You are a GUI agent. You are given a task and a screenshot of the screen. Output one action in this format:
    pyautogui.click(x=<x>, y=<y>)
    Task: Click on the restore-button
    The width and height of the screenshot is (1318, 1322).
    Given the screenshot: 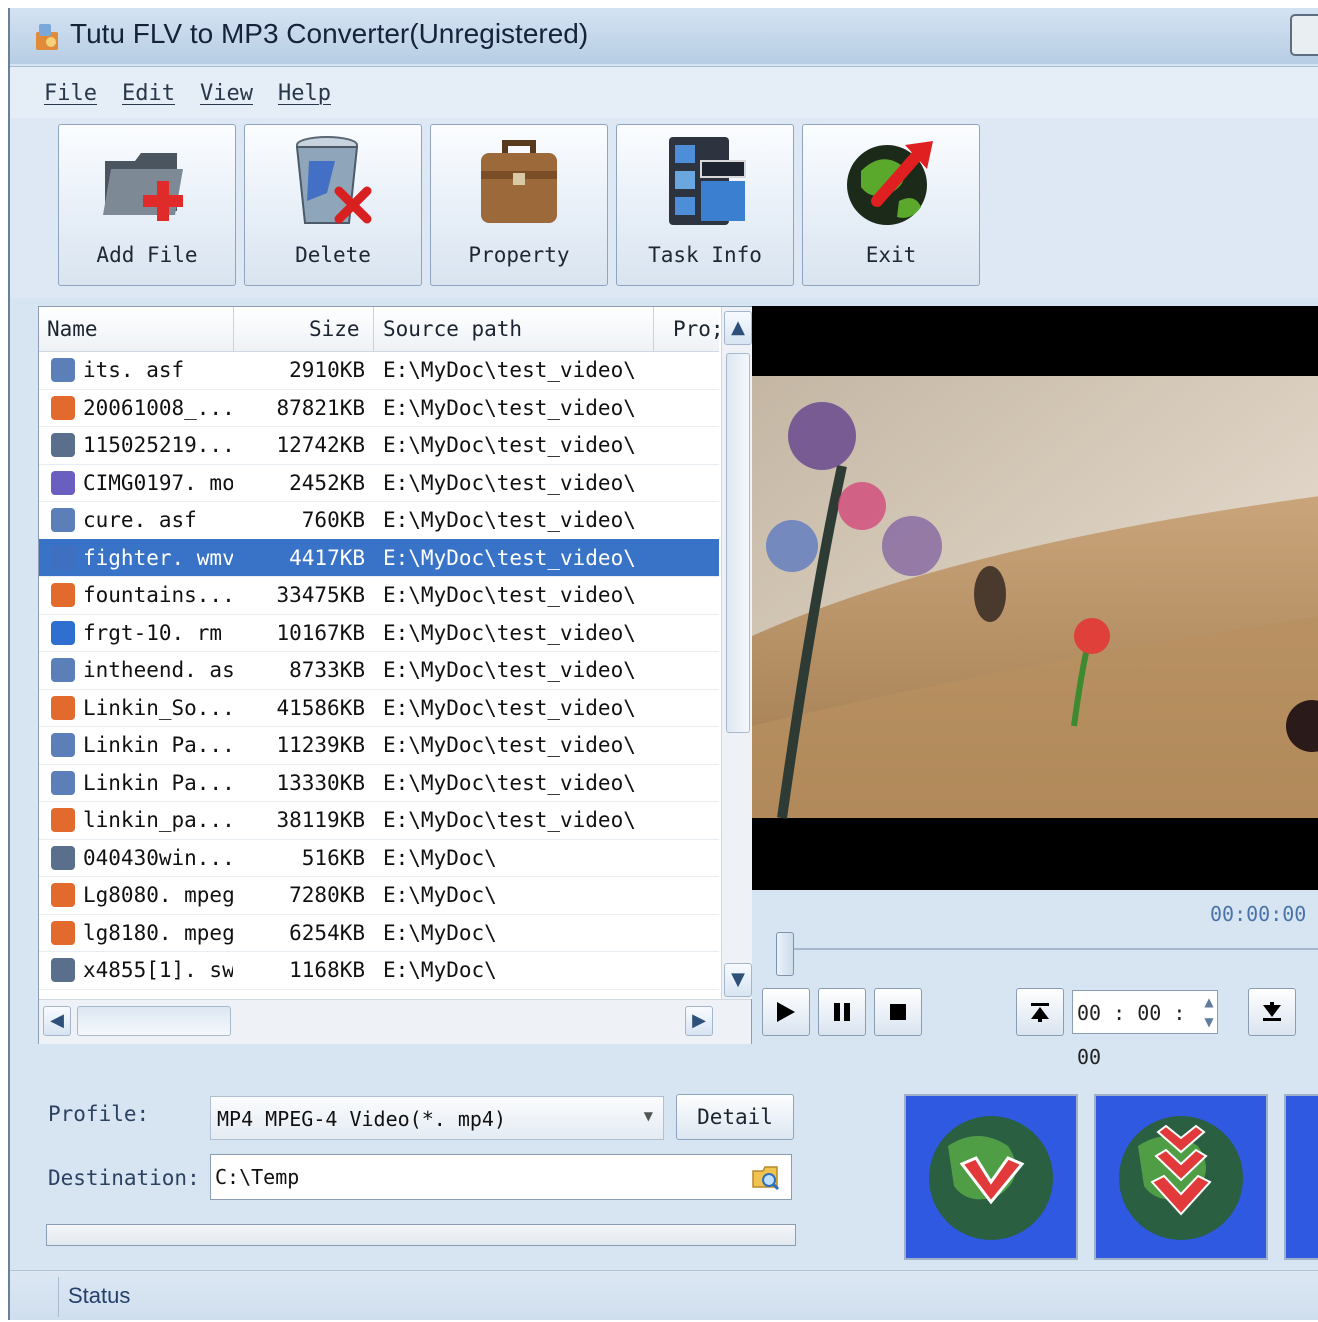 What is the action you would take?
    pyautogui.click(x=1304, y=35)
    